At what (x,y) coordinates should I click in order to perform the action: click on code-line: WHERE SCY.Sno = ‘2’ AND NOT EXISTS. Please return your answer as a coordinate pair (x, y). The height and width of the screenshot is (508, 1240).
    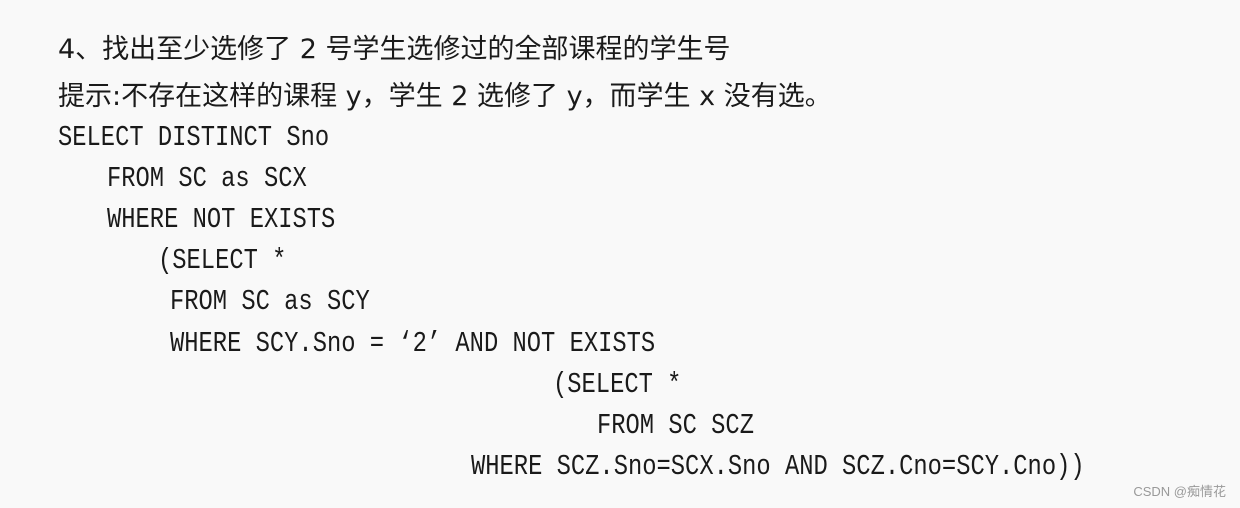
    Looking at the image, I should click on (413, 343).